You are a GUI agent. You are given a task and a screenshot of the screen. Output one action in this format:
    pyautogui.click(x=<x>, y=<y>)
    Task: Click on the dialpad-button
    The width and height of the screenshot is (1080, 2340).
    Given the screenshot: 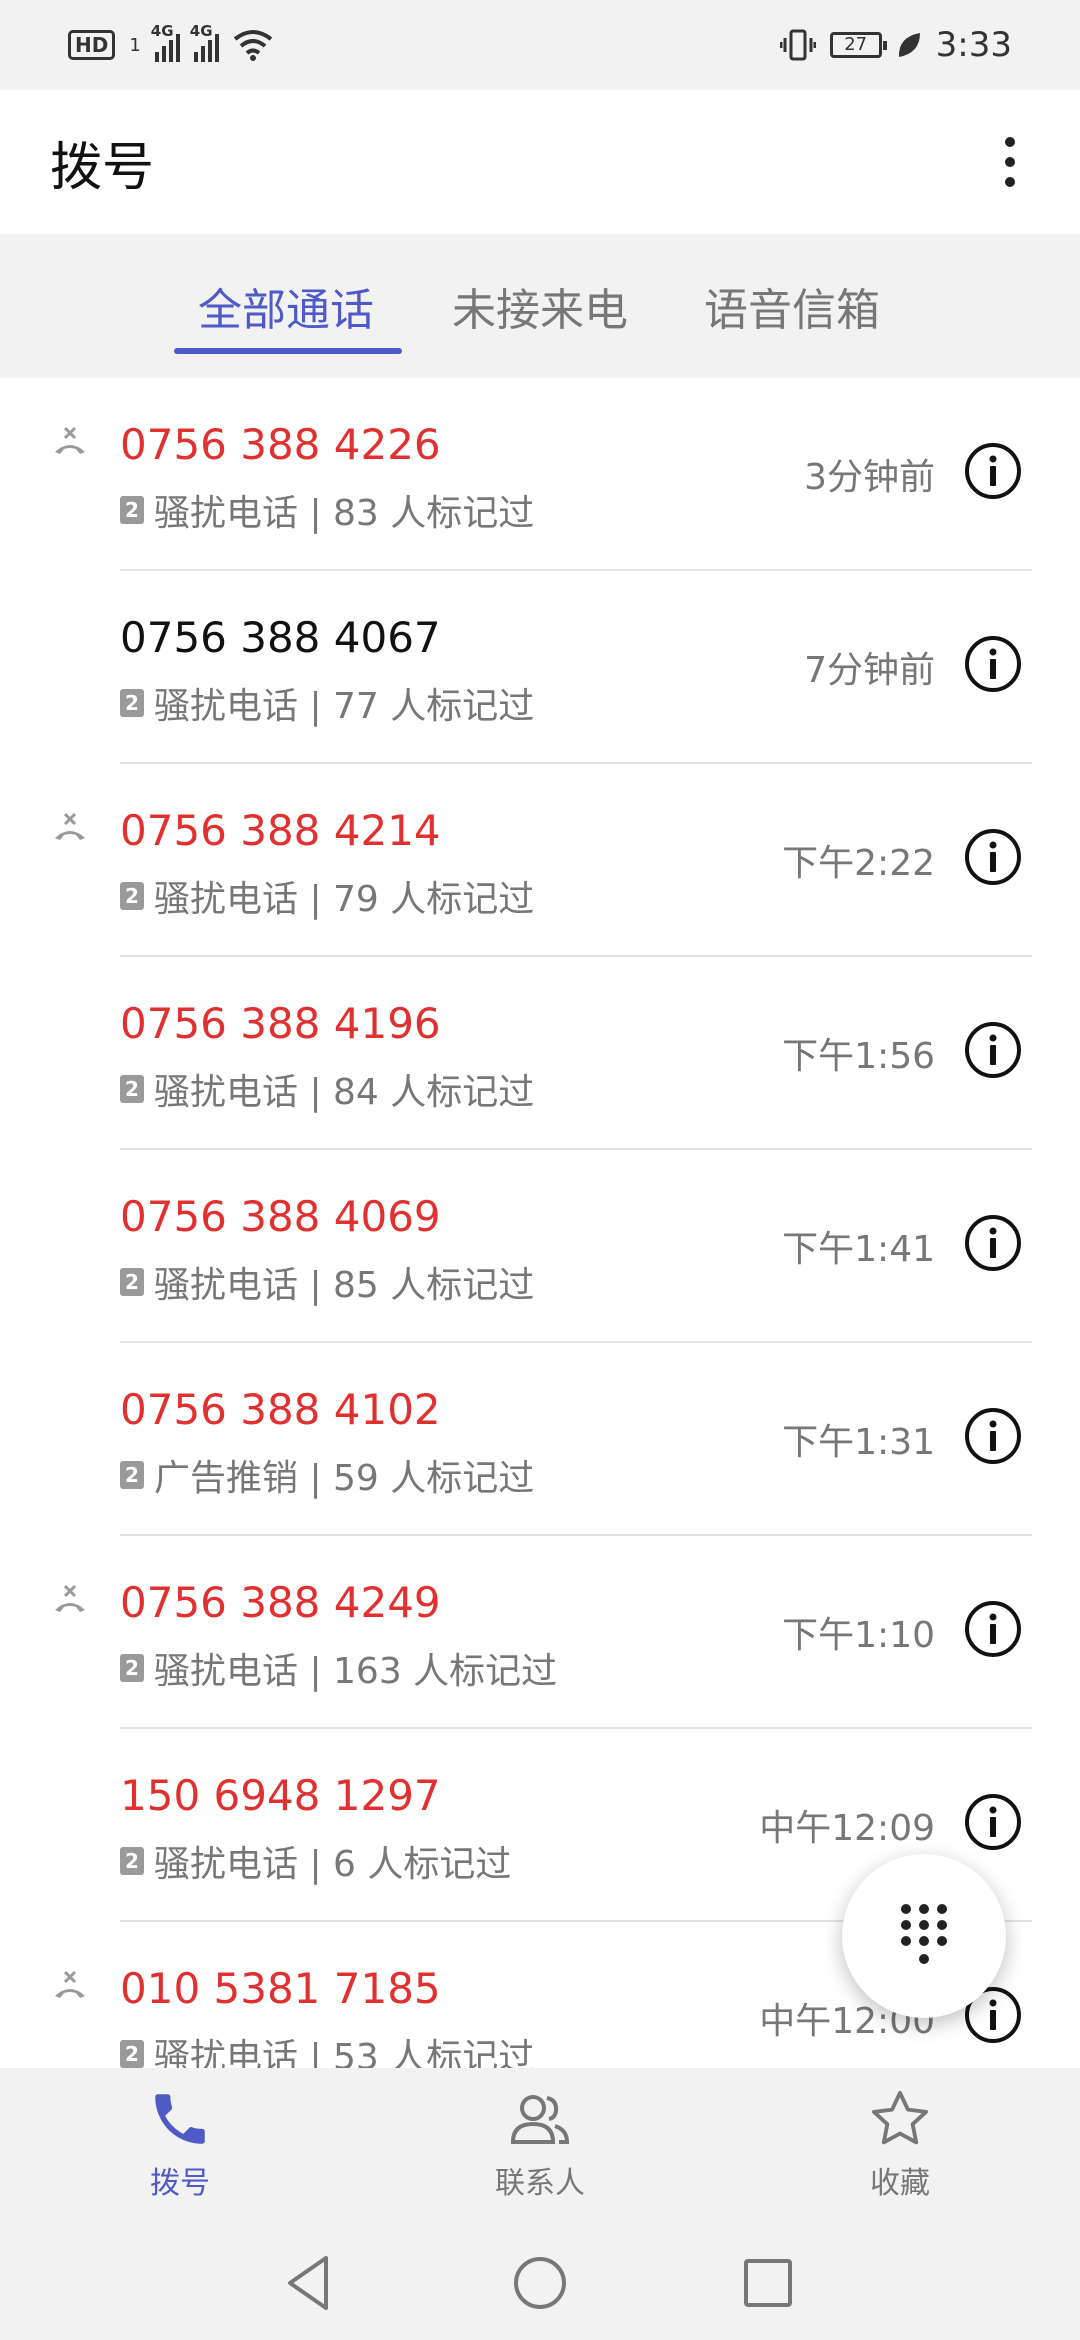 What is the action you would take?
    pyautogui.click(x=924, y=1936)
    